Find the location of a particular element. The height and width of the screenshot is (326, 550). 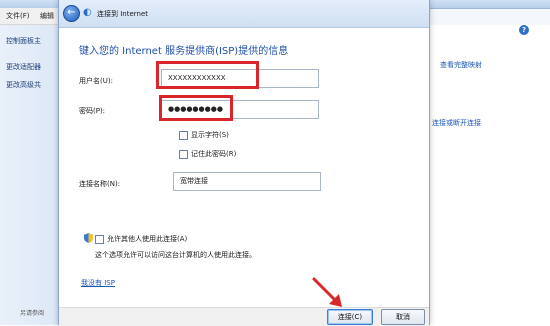

allow-others-description: 这个选项允许可以访问这台计算机的人使用此连接。 is located at coordinates (175, 255).